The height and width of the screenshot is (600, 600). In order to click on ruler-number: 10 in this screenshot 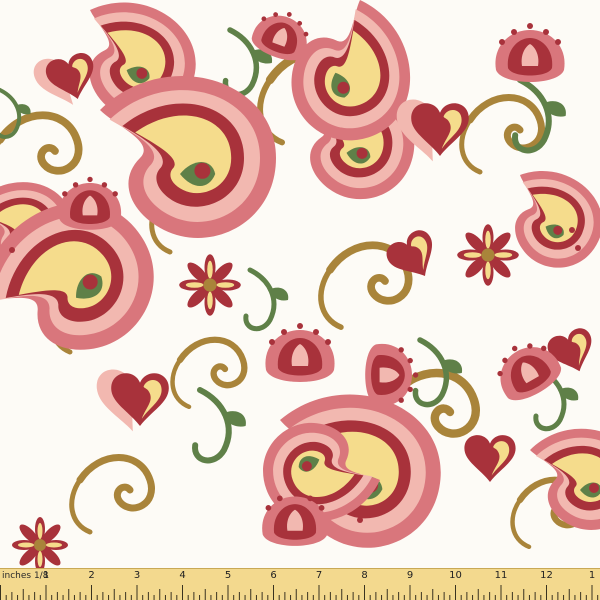, I will do `click(455, 575)`.